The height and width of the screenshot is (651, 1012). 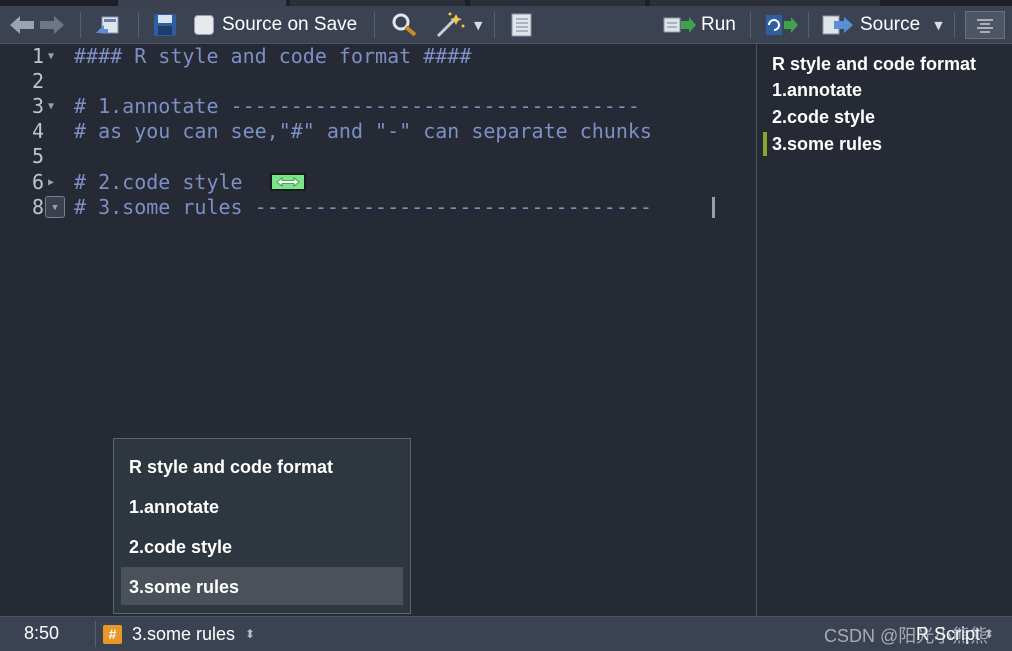 What do you see at coordinates (184, 587) in the screenshot?
I see `menu-item-label: 3.some rules` at bounding box center [184, 587].